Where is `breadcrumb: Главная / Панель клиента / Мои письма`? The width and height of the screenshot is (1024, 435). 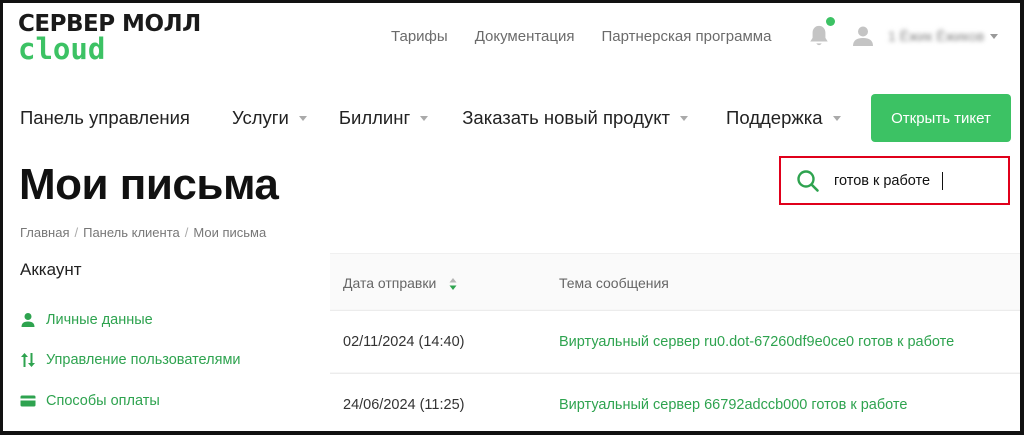
breadcrumb: Главная / Панель клиента / Мои письма is located at coordinates (143, 232).